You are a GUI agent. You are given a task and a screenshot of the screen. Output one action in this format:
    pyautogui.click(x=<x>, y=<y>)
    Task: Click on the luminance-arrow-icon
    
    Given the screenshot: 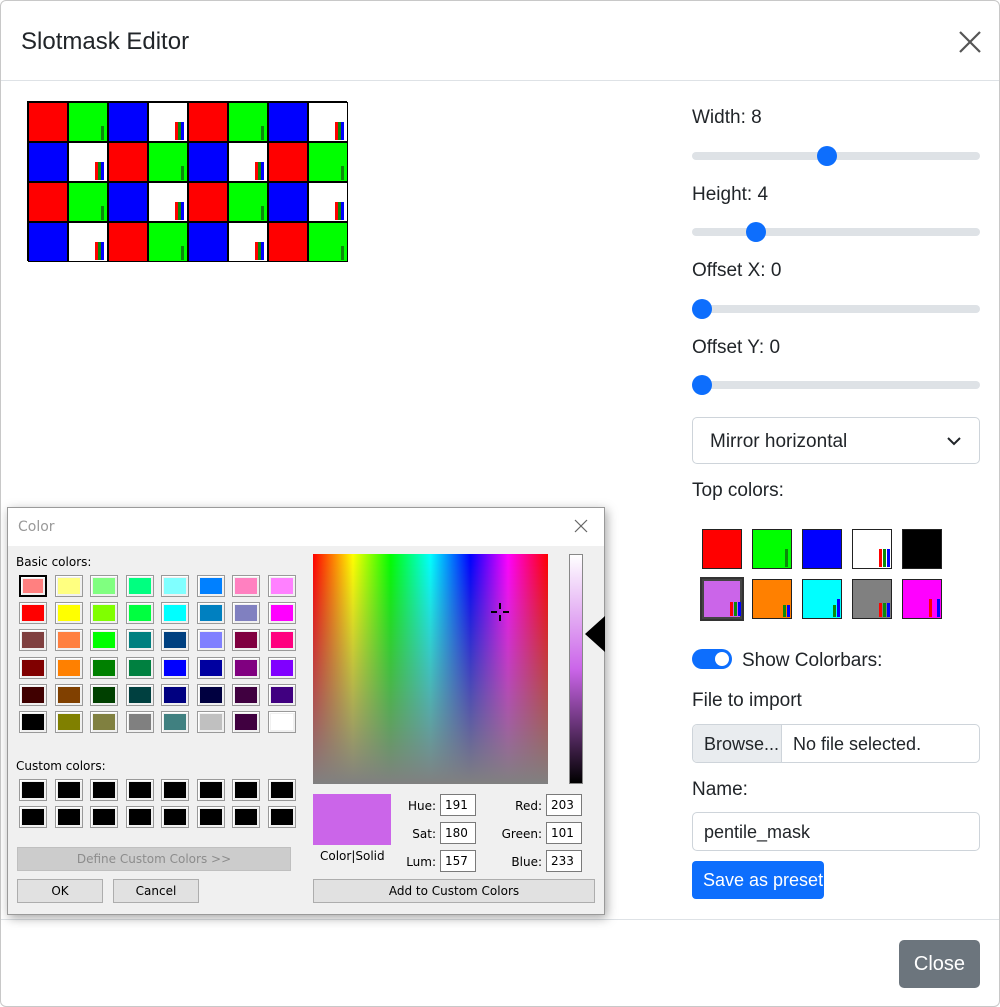 What is the action you would take?
    pyautogui.click(x=595, y=634)
    